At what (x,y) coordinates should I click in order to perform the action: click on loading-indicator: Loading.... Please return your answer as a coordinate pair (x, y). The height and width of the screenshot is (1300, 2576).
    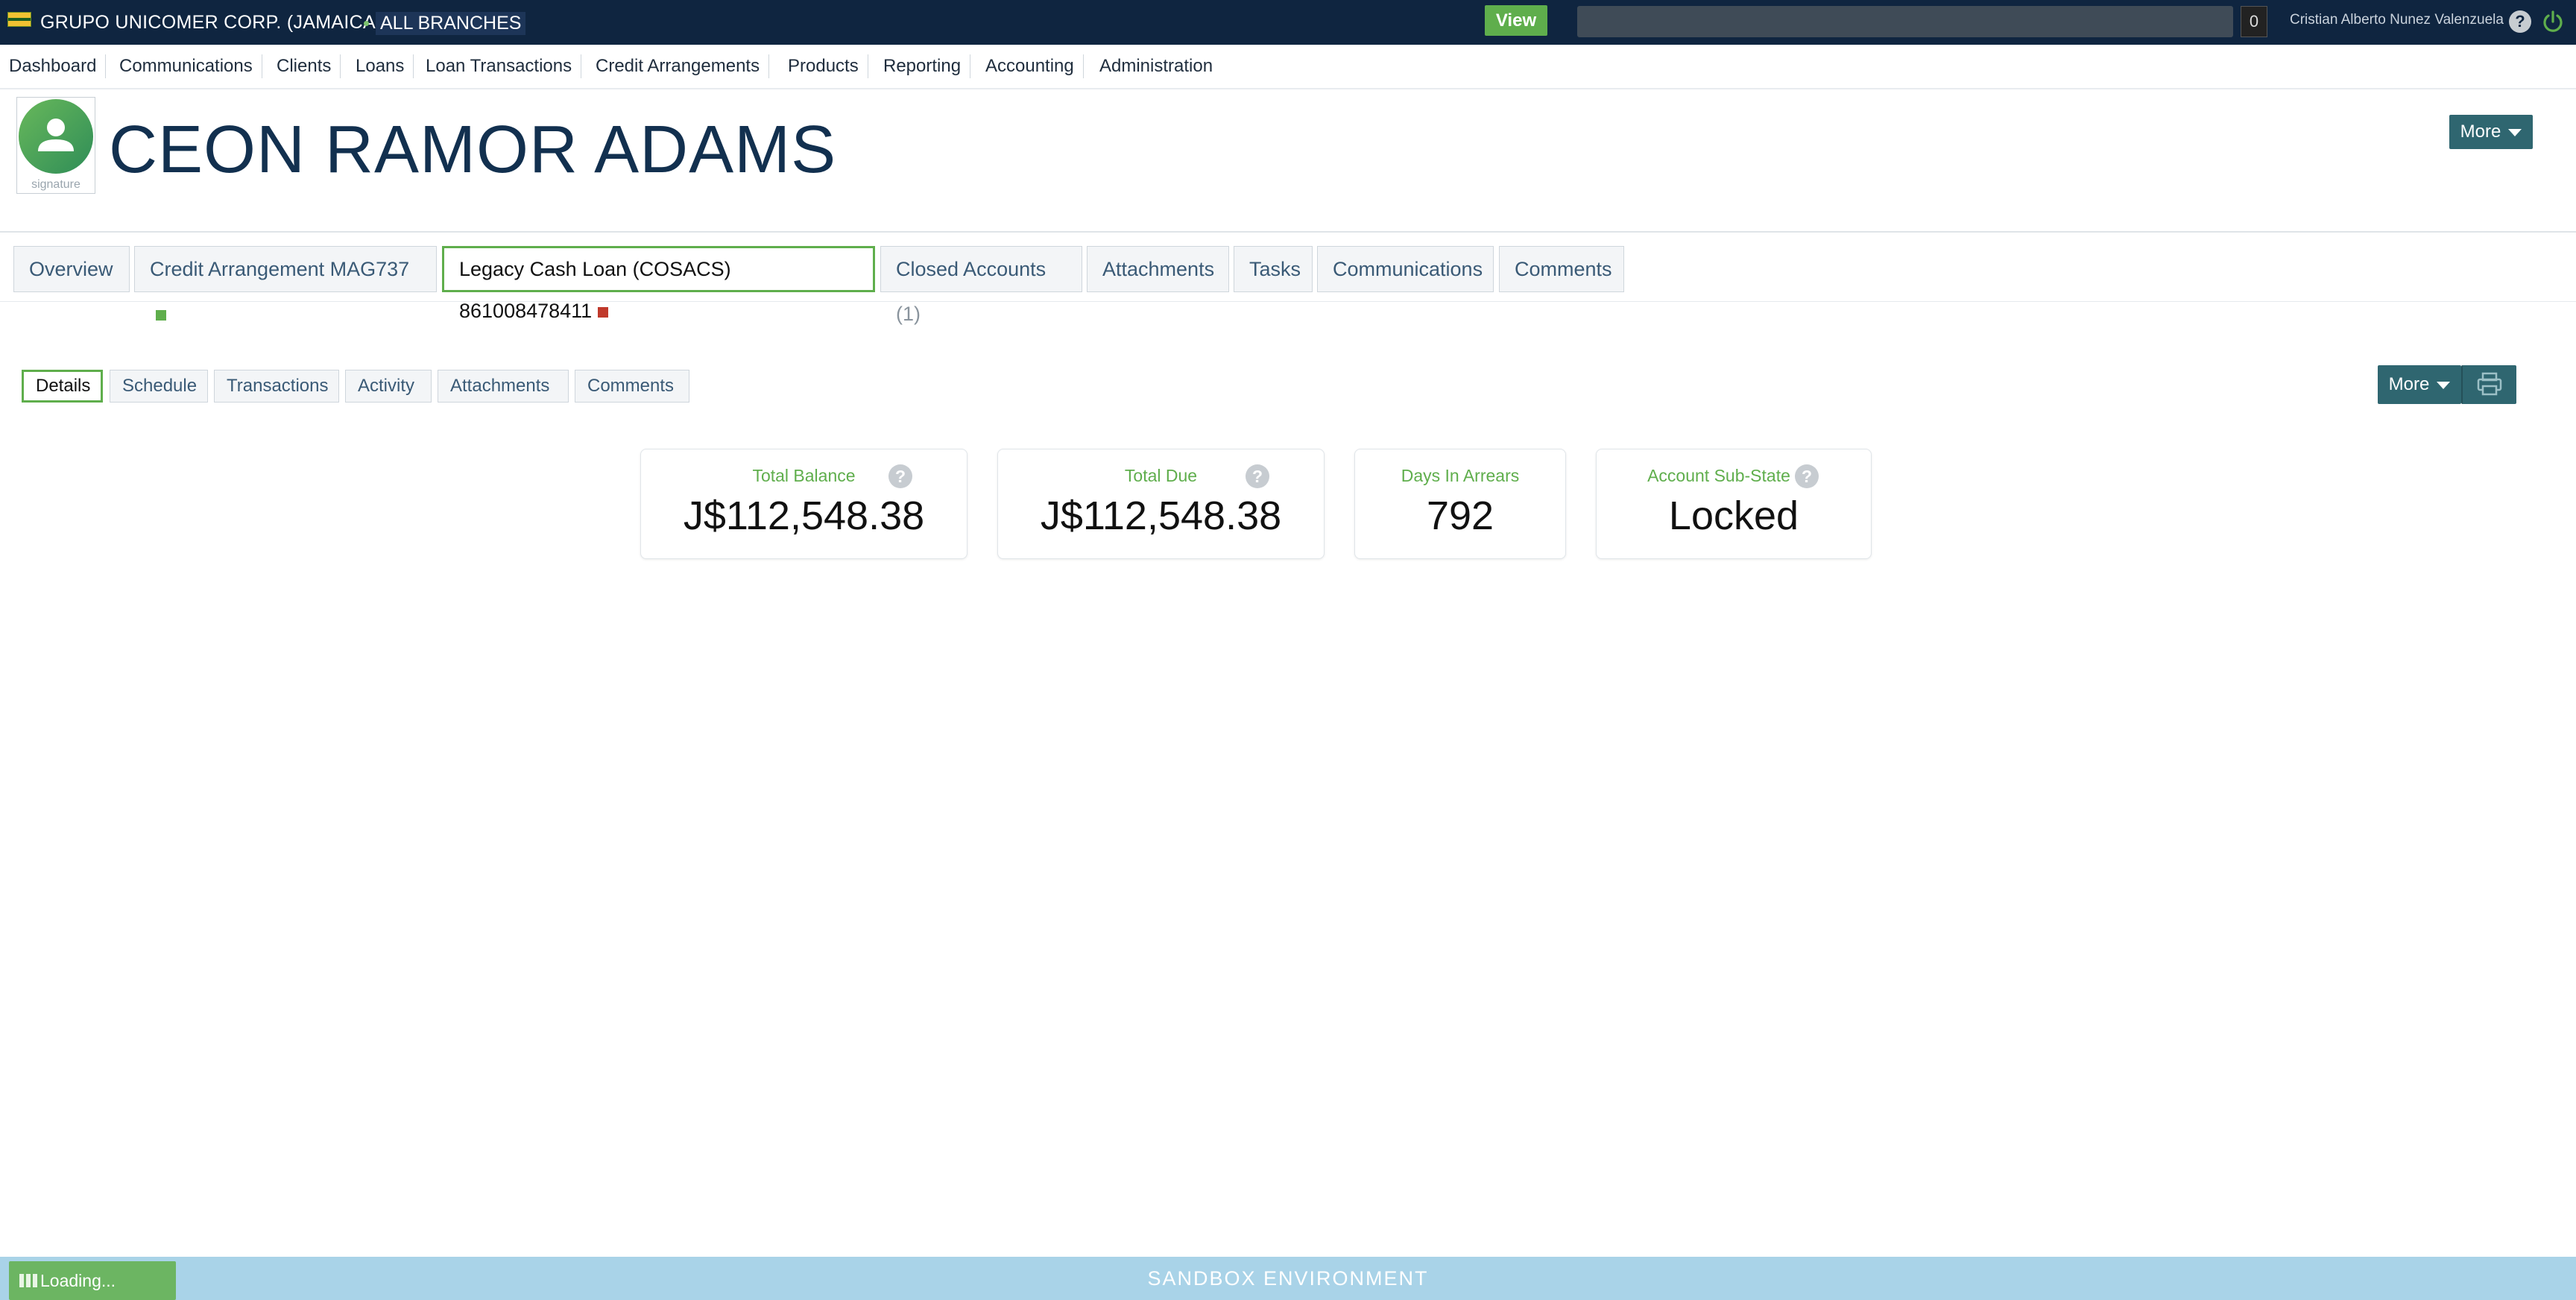
    Looking at the image, I should click on (92, 1281).